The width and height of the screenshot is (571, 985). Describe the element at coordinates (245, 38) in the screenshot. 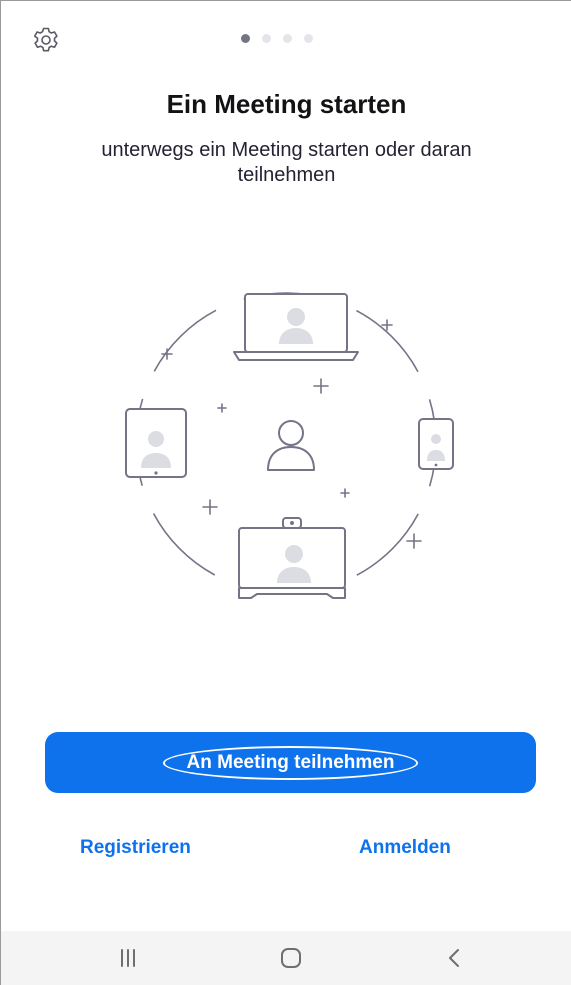

I see `page-dot-active` at that location.